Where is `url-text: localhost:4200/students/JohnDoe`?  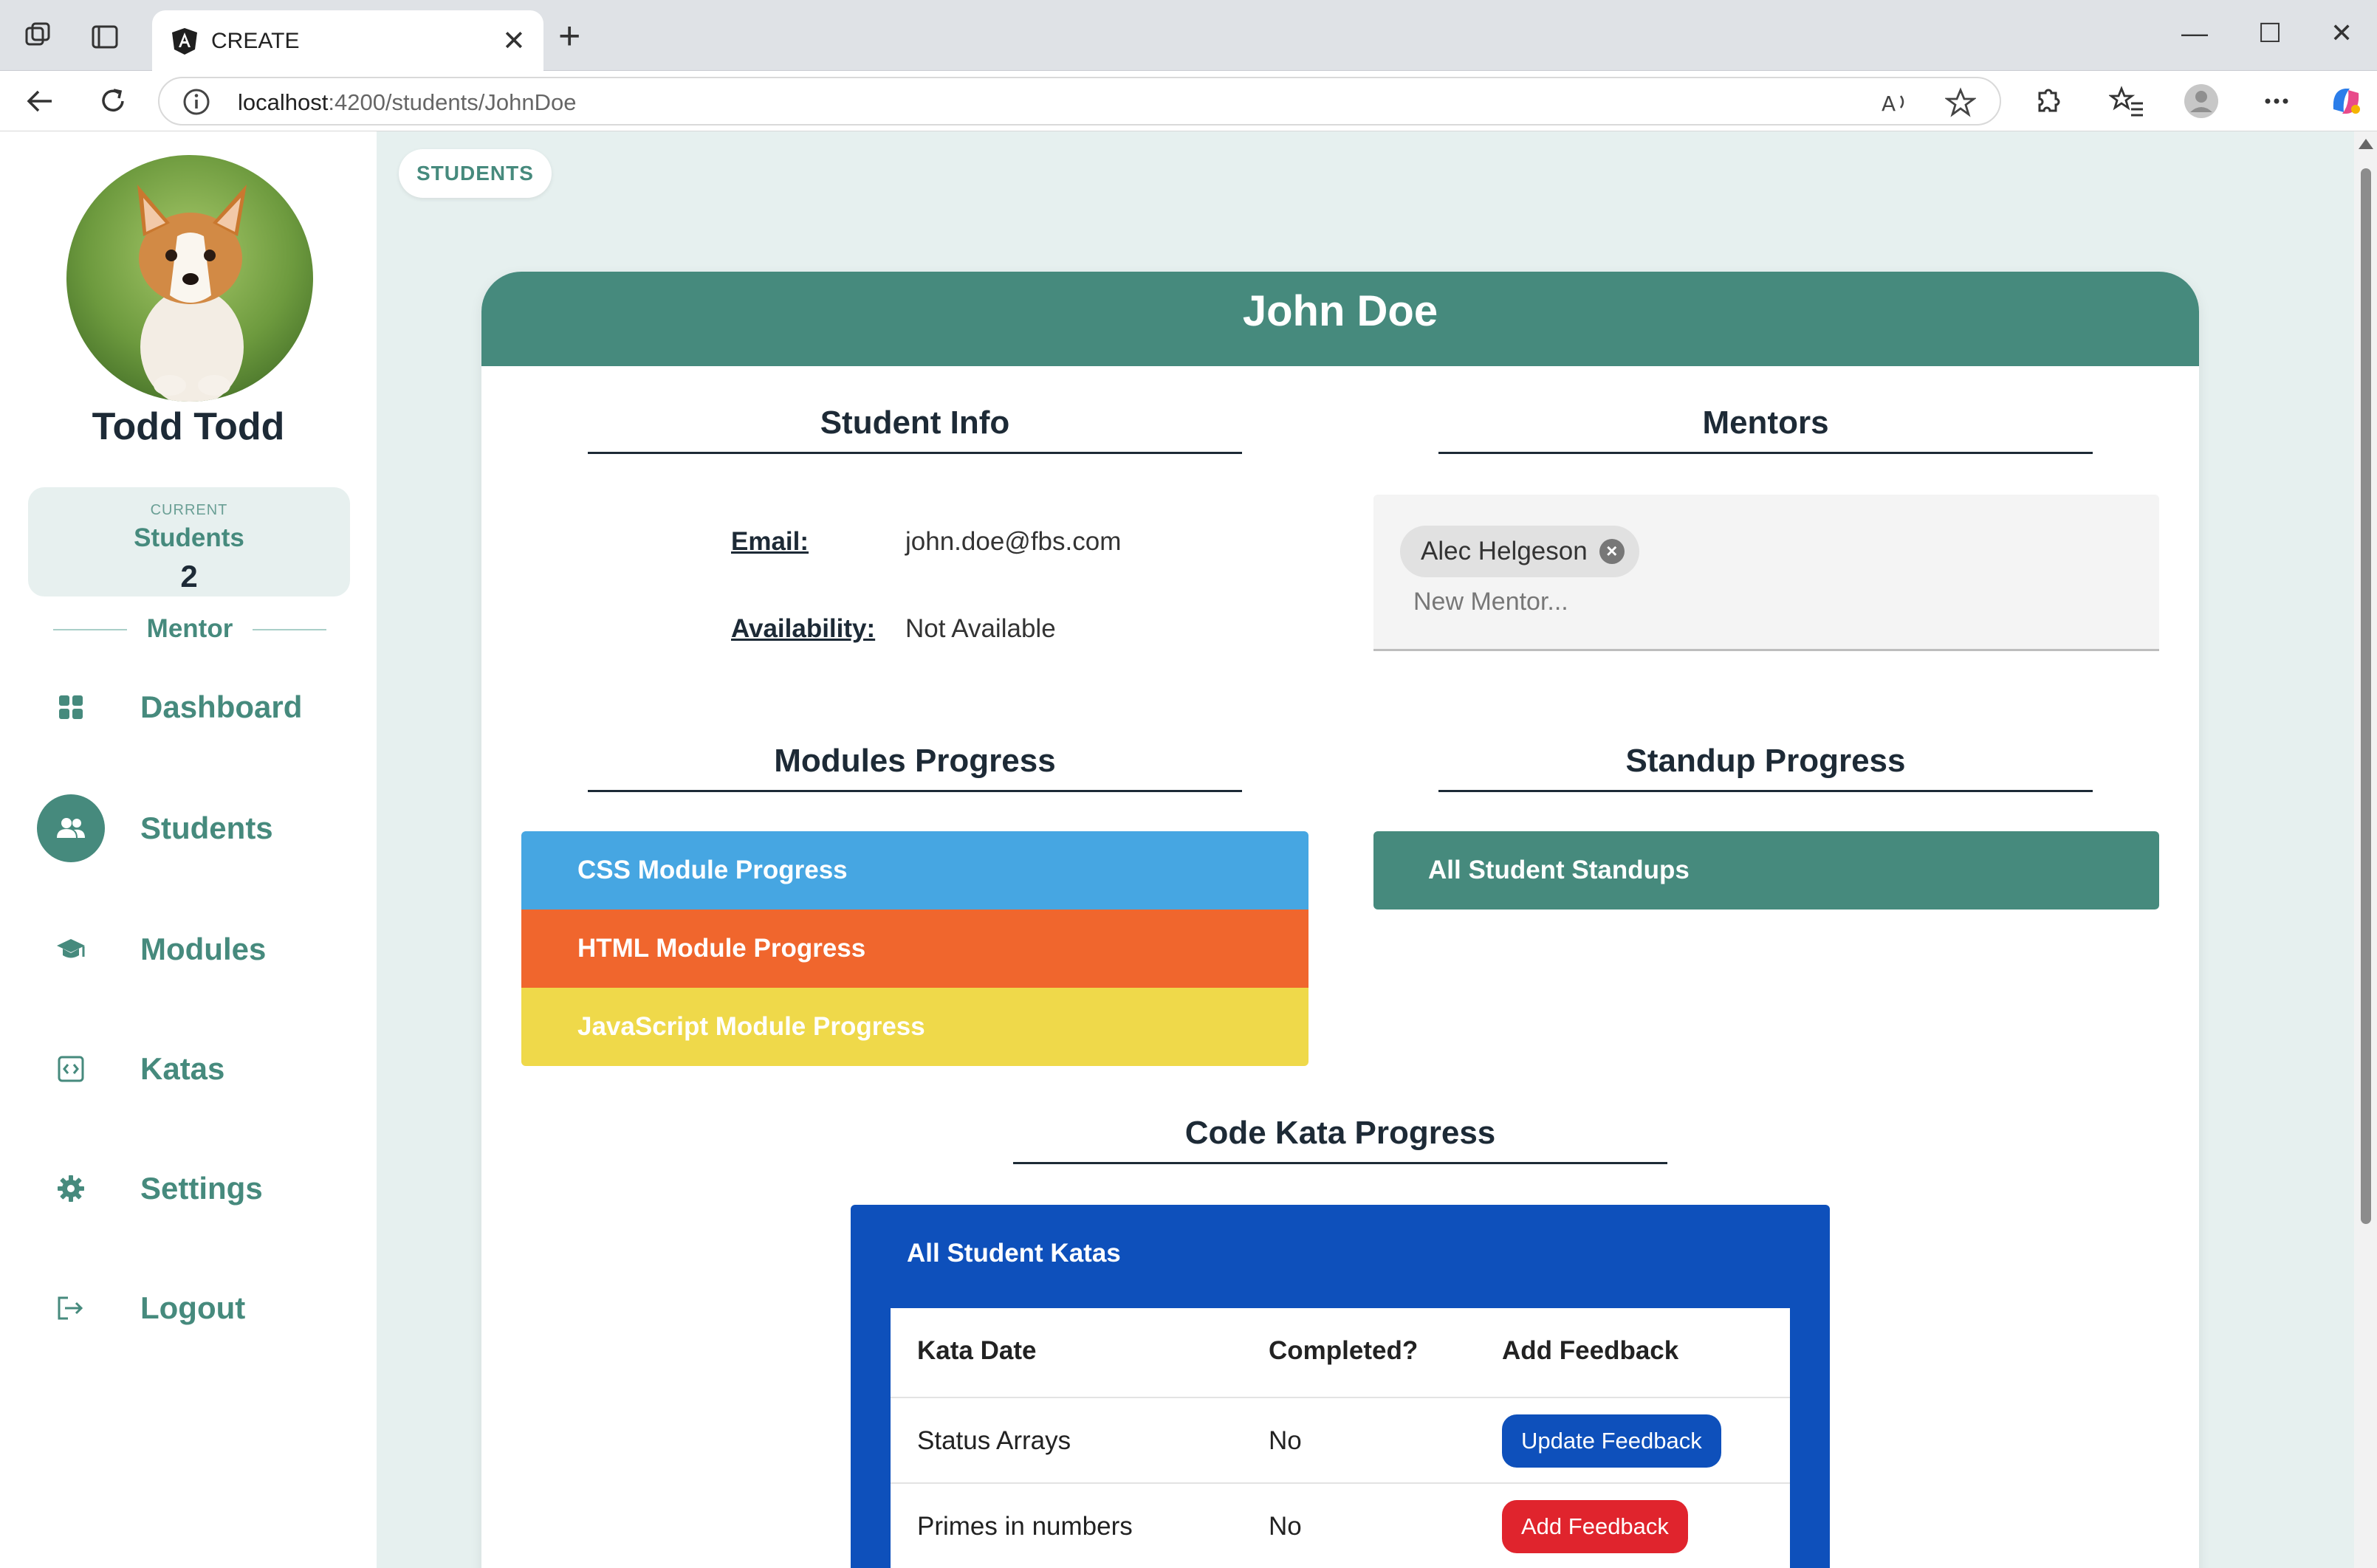 url-text: localhost:4200/students/JohnDoe is located at coordinates (408, 102).